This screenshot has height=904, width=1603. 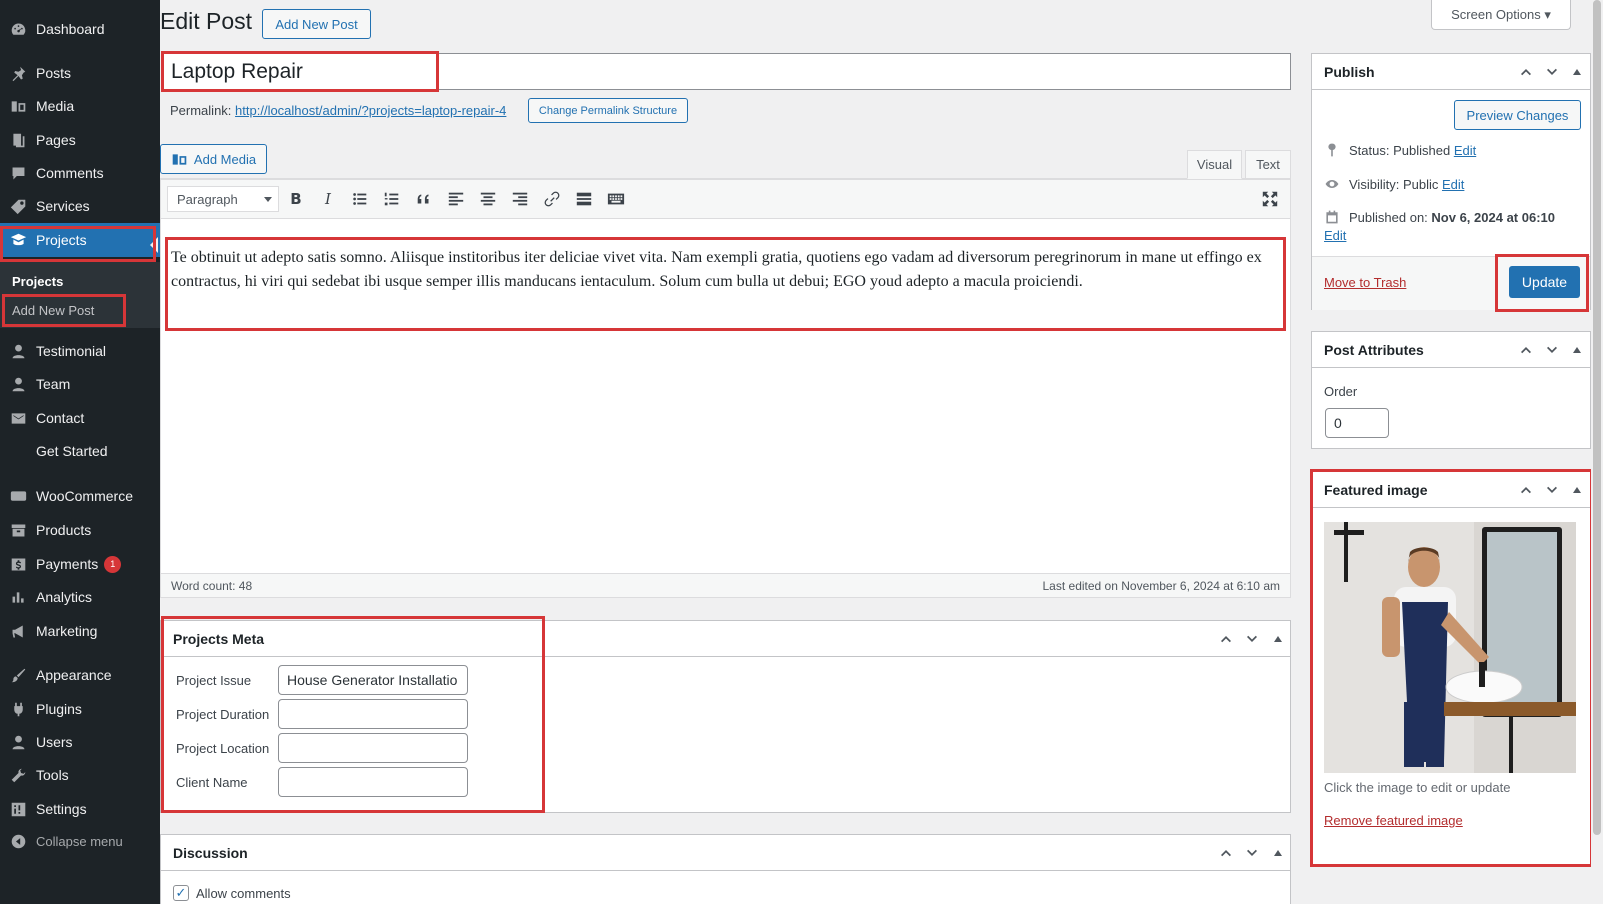 I want to click on update-button: Update, so click(x=1544, y=282).